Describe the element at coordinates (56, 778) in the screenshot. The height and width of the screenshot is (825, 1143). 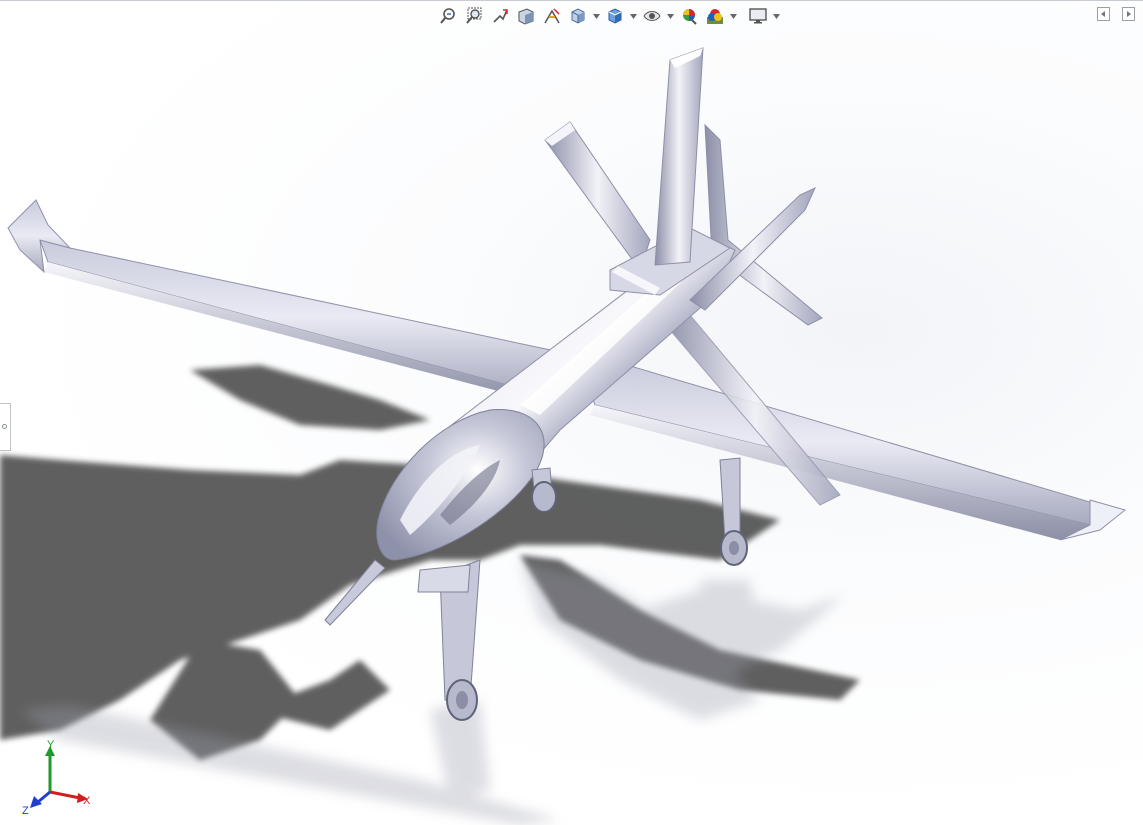
I see `reference-triad: Y X Z` at that location.